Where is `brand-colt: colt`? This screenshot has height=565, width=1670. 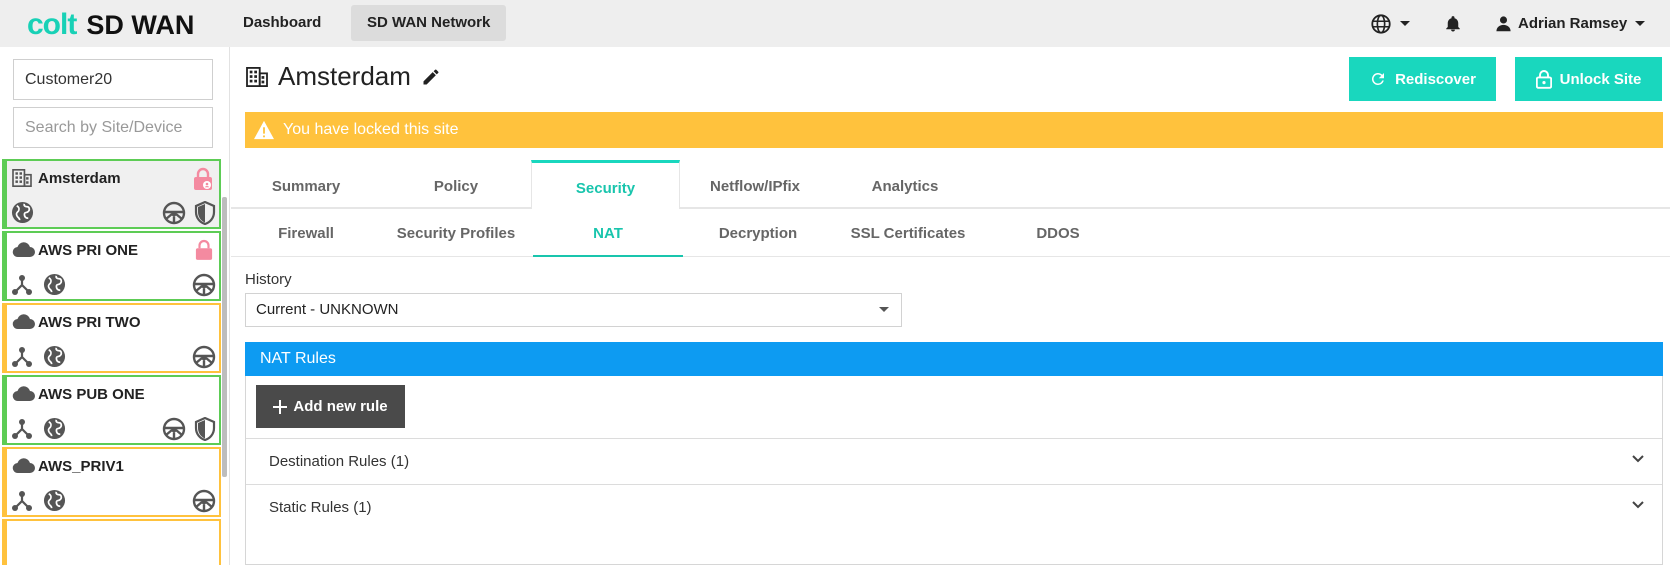
brand-colt: colt is located at coordinates (52, 24).